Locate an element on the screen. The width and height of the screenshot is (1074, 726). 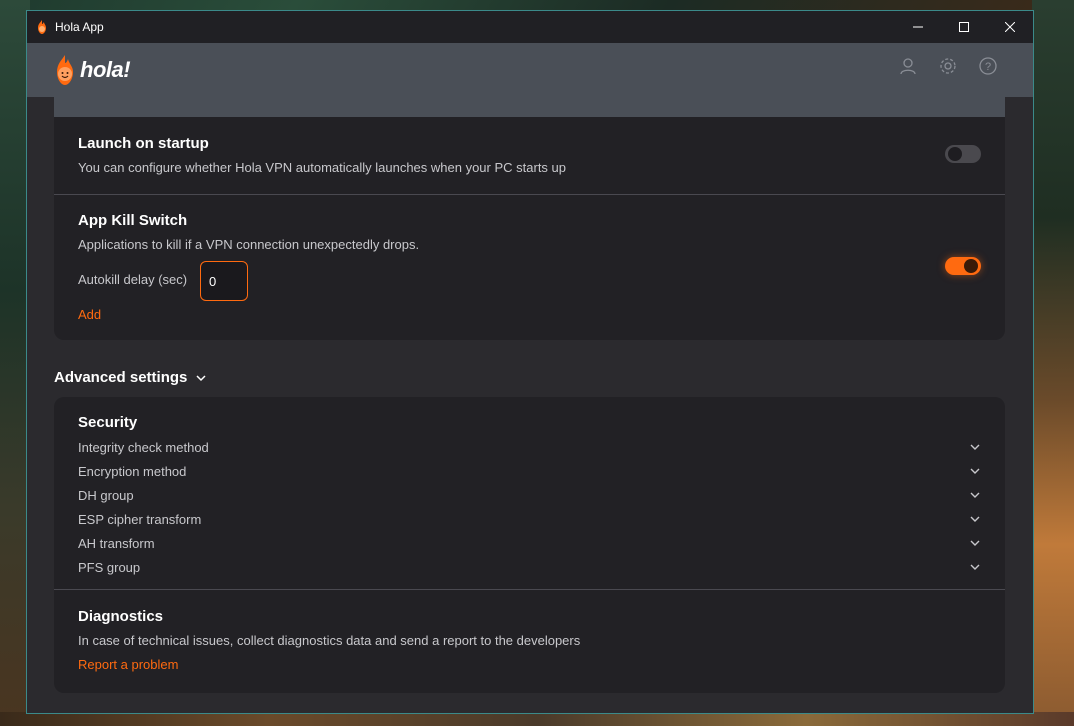
minimize-button is located at coordinates (918, 27).